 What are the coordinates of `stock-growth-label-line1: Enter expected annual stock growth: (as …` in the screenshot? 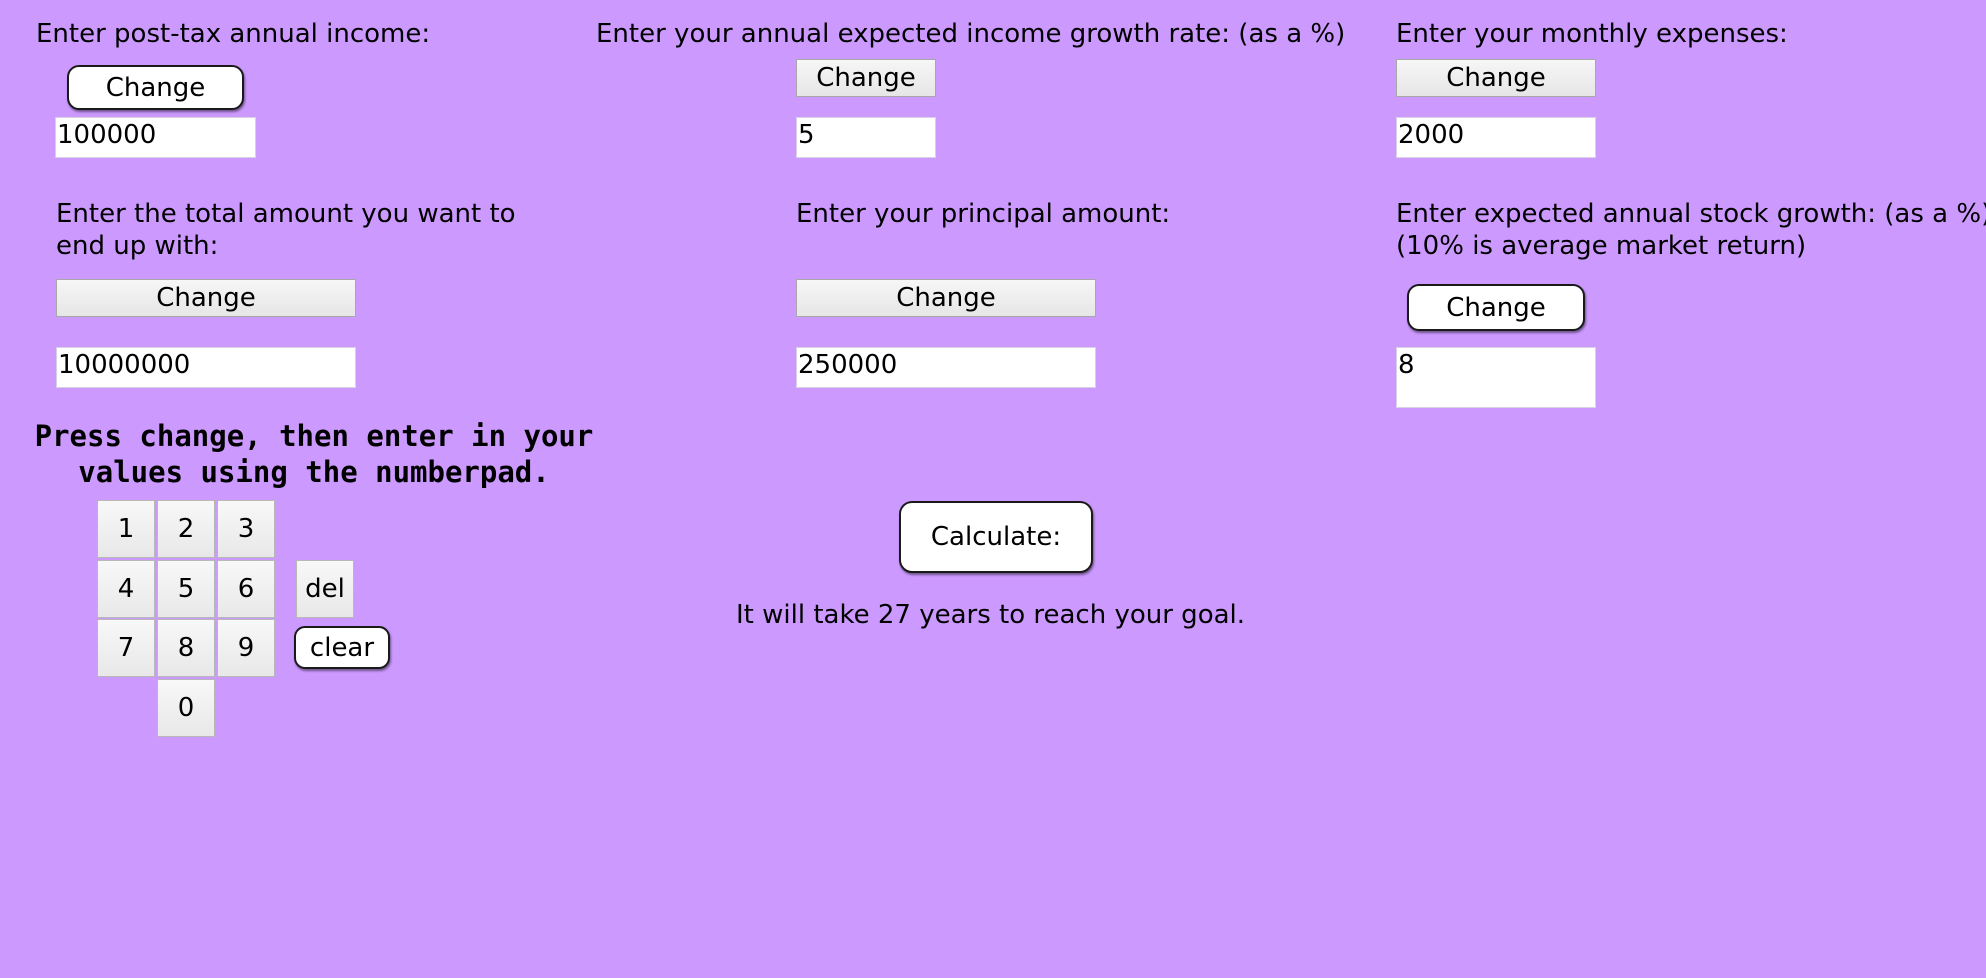 It's located at (1691, 214).